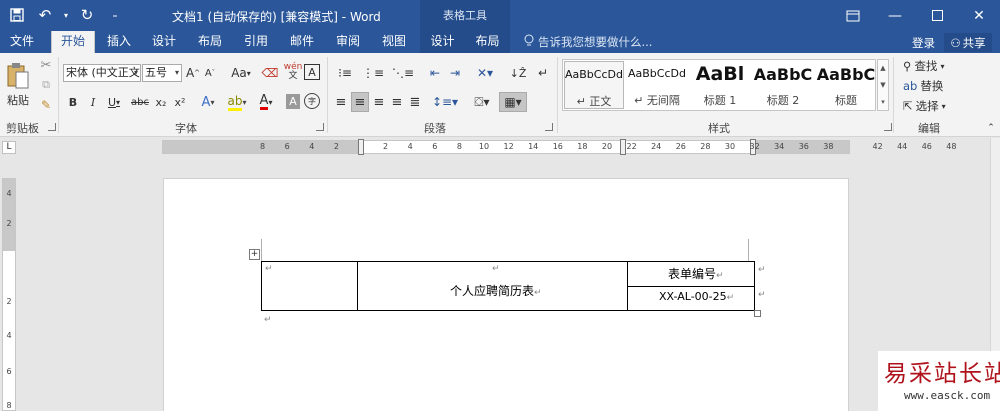  What do you see at coordinates (345, 73) in the screenshot?
I see `bullets-icon: ⁝≡` at bounding box center [345, 73].